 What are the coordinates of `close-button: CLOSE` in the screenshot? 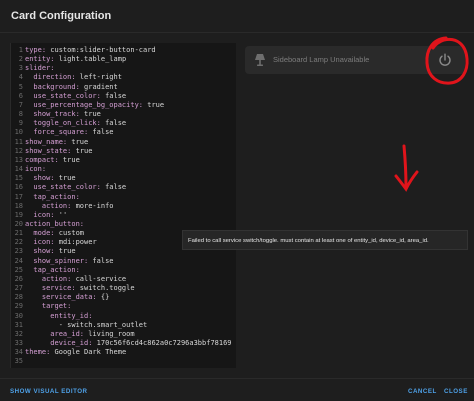 It's located at (456, 391).